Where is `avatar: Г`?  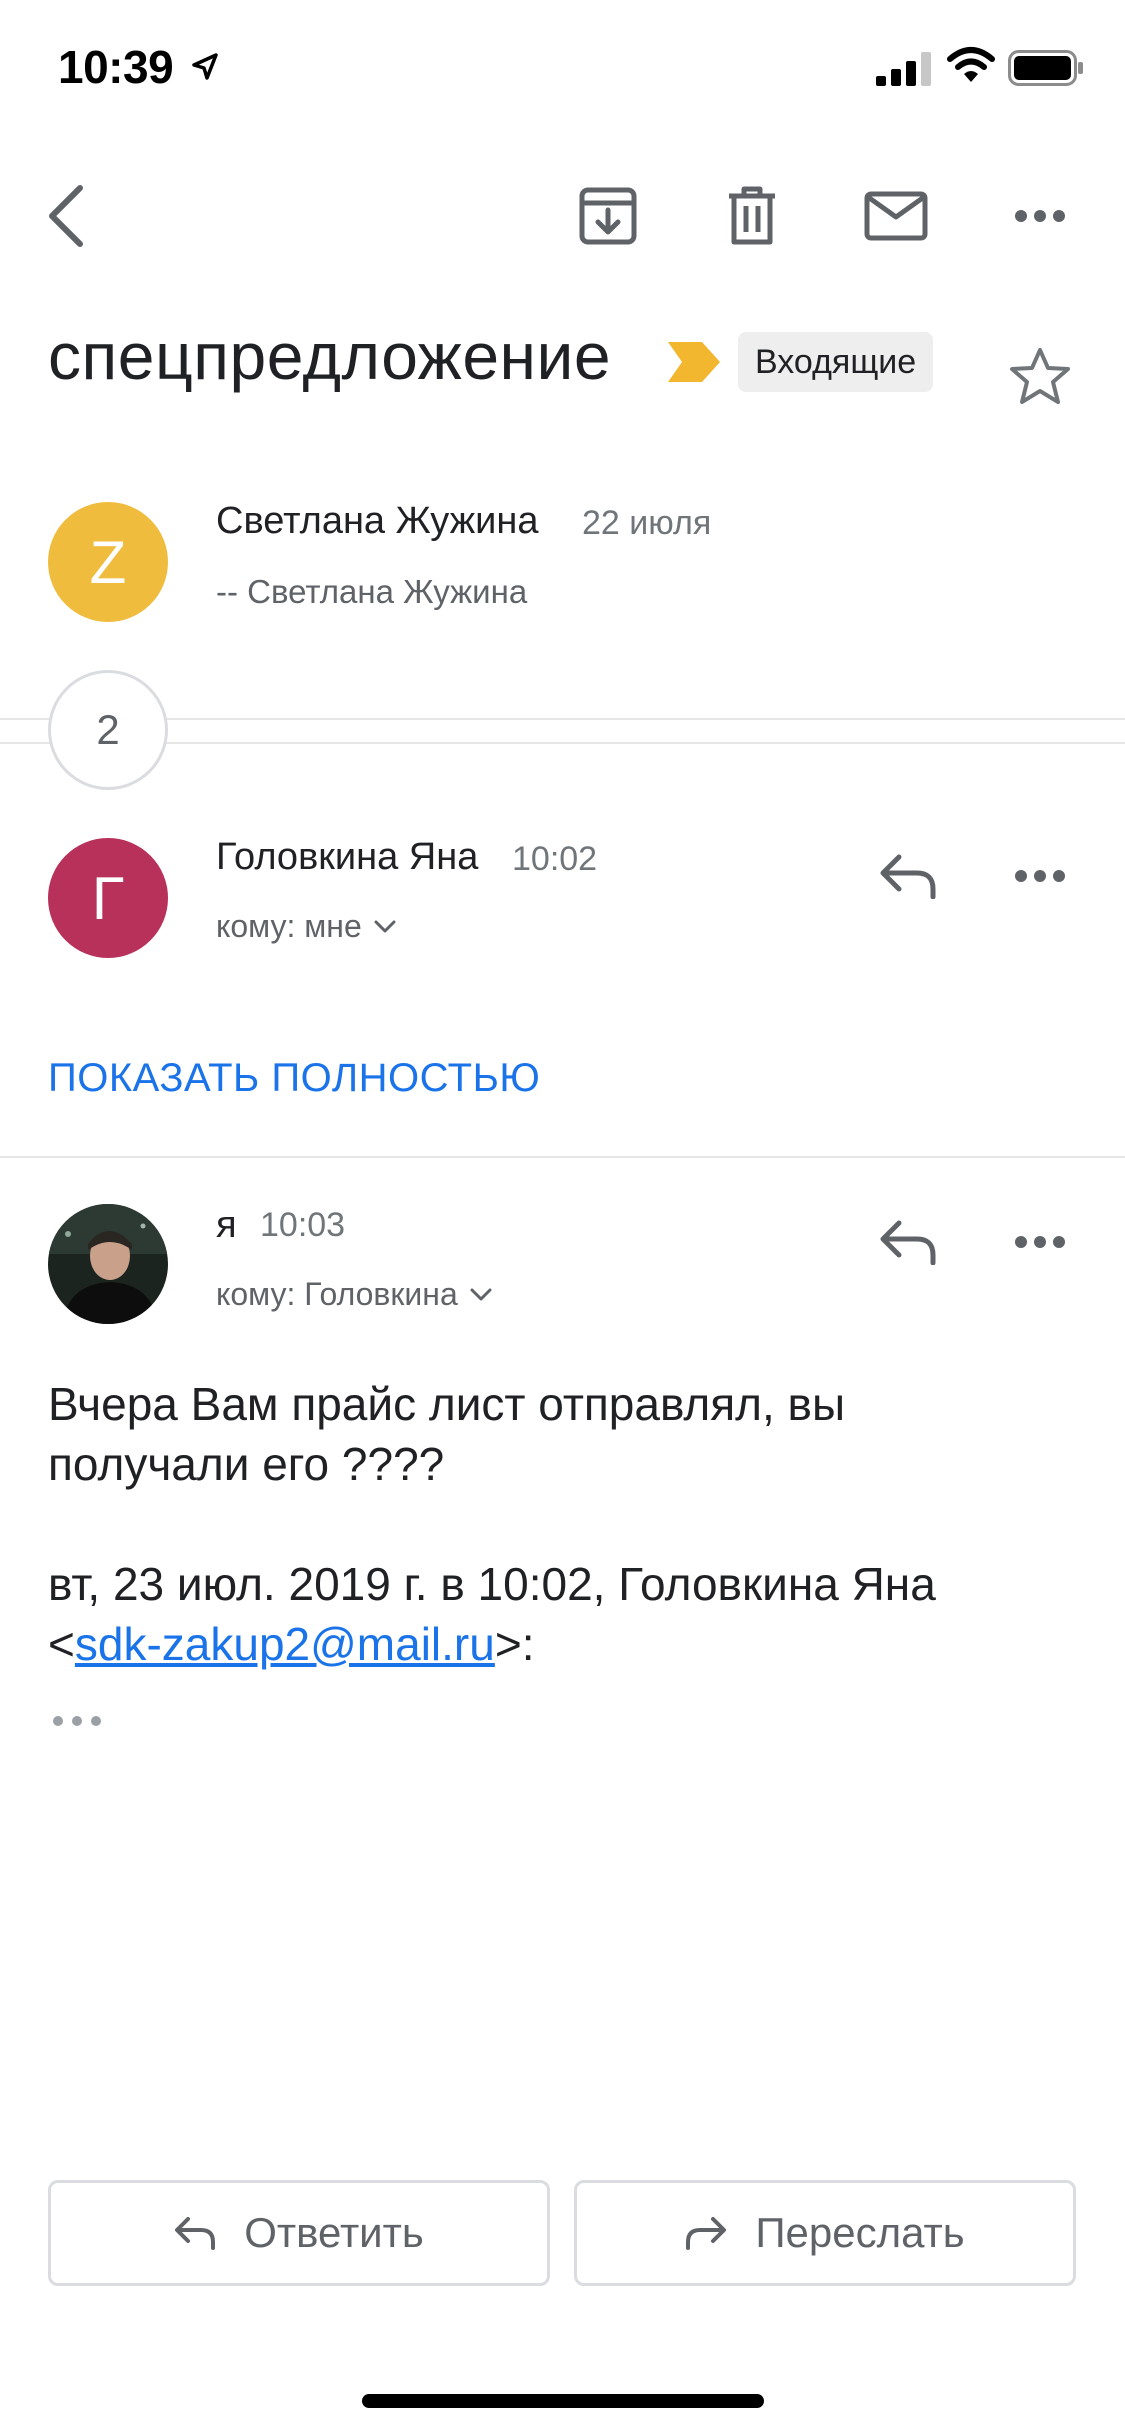 avatar: Г is located at coordinates (108, 898).